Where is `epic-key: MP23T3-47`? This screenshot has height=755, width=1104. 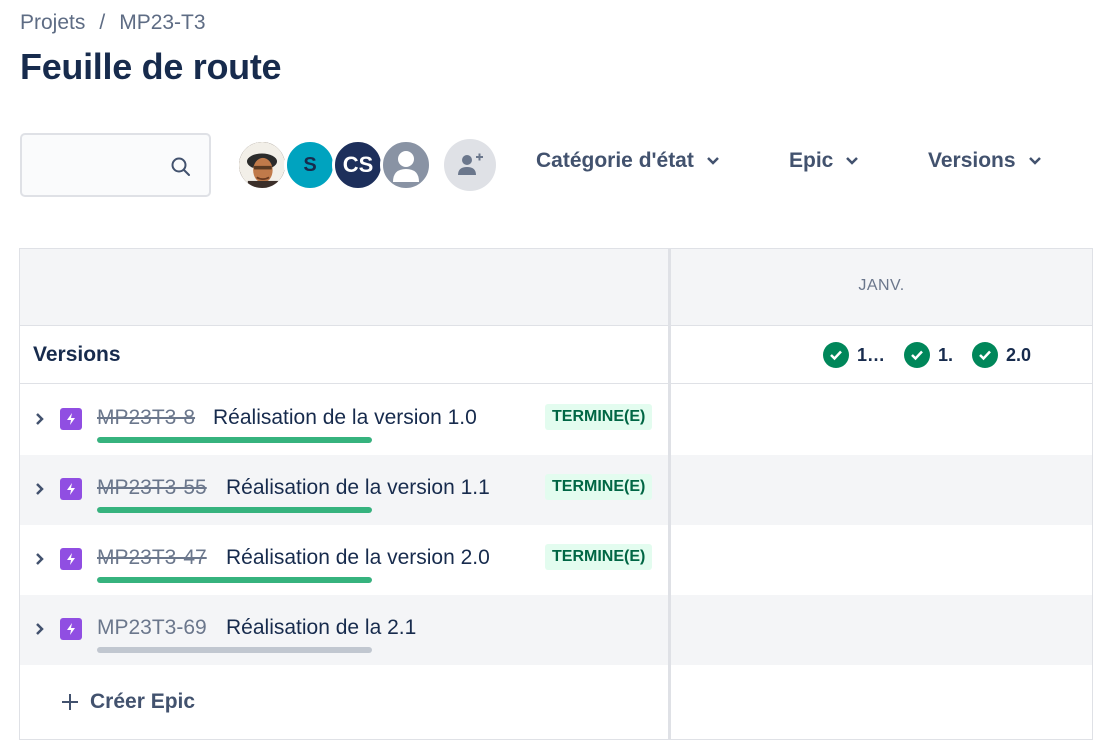 epic-key: MP23T3-47 is located at coordinates (152, 558).